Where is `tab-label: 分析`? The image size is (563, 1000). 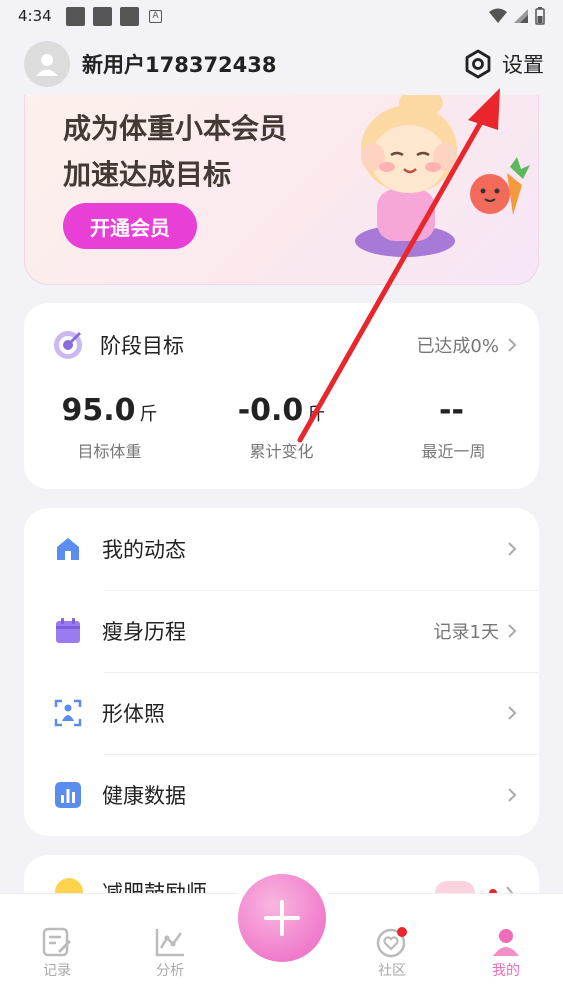 tab-label: 分析 is located at coordinates (170, 971).